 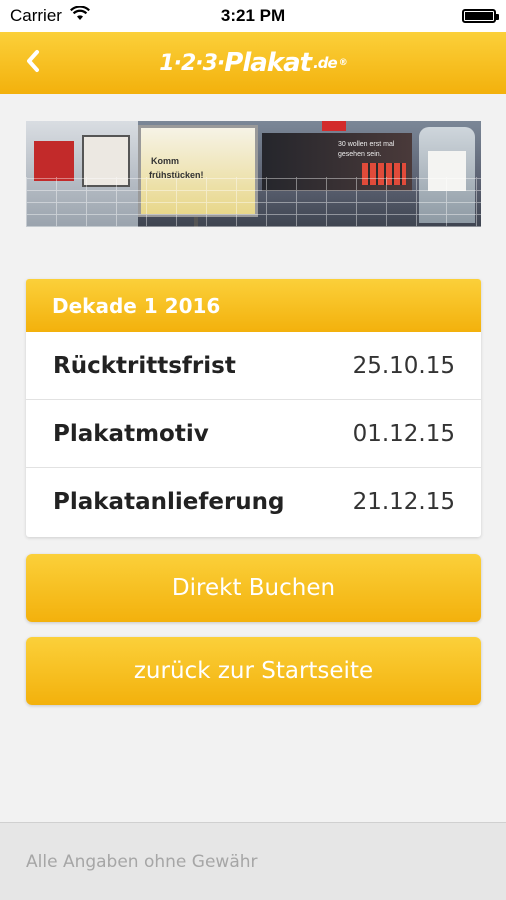 What do you see at coordinates (253, 16) in the screenshot?
I see `status-bar: Carrier 3:21 PM` at bounding box center [253, 16].